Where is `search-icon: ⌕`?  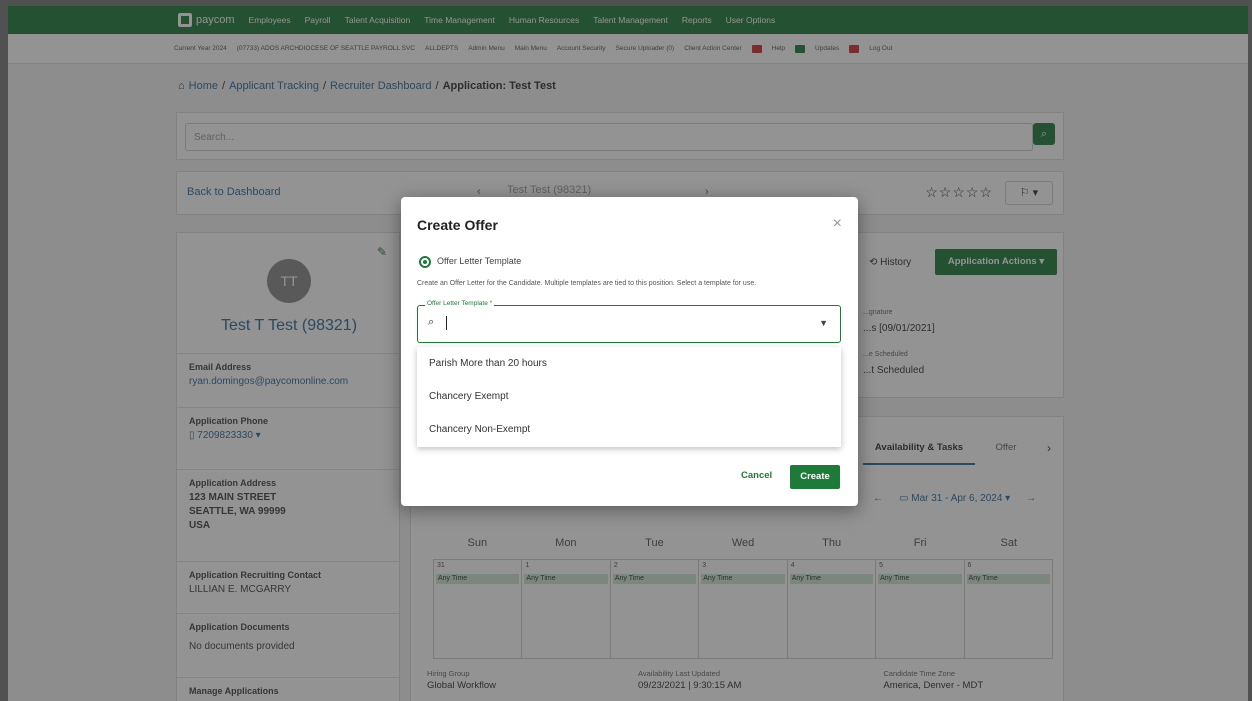 search-icon: ⌕ is located at coordinates (431, 322).